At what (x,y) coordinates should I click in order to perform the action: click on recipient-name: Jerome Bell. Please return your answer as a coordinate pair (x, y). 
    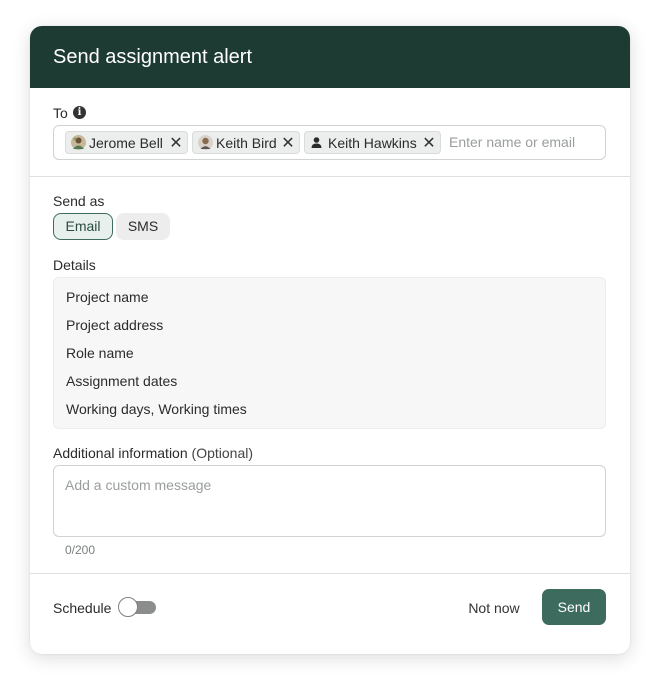
    Looking at the image, I should click on (126, 143).